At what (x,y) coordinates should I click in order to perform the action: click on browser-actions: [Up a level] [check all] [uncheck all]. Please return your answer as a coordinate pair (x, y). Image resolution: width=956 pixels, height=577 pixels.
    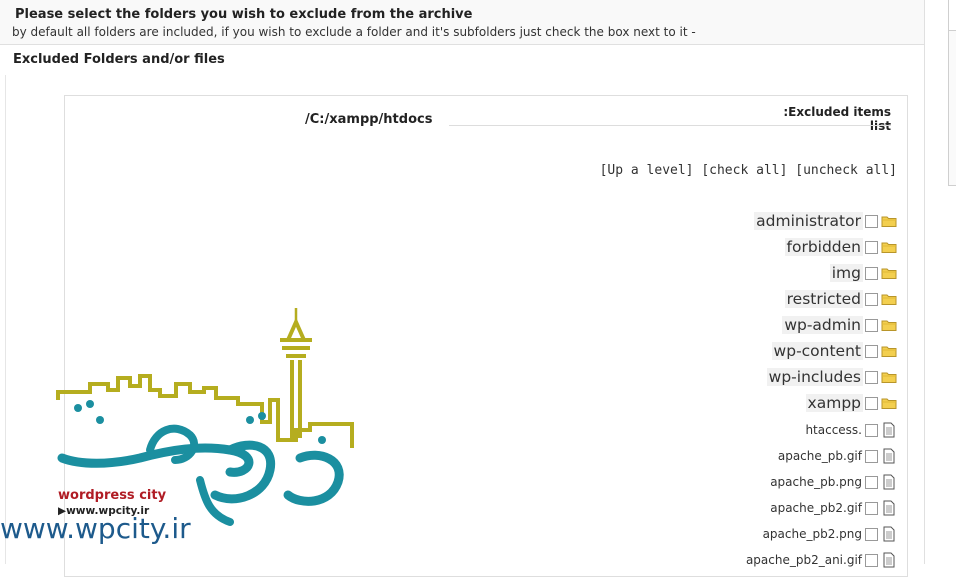
    Looking at the image, I should click on (748, 170).